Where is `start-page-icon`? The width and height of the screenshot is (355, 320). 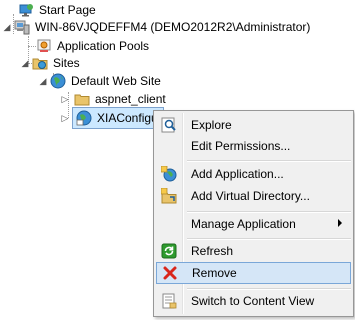
start-page-icon is located at coordinates (26, 10).